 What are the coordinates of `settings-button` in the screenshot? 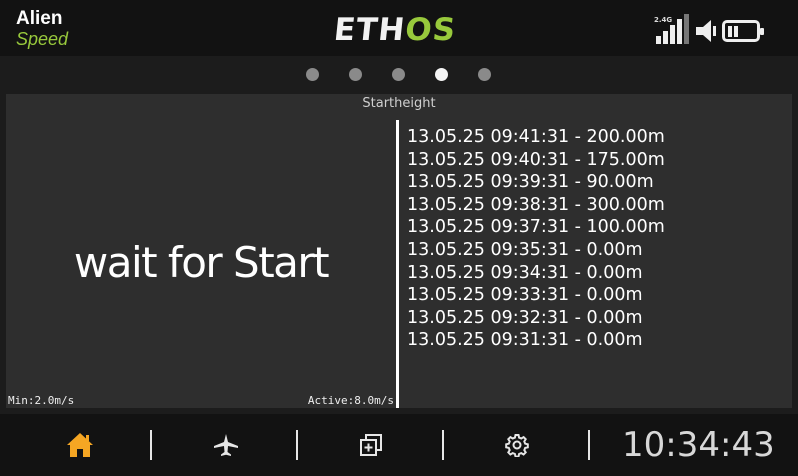 It's located at (517, 445).